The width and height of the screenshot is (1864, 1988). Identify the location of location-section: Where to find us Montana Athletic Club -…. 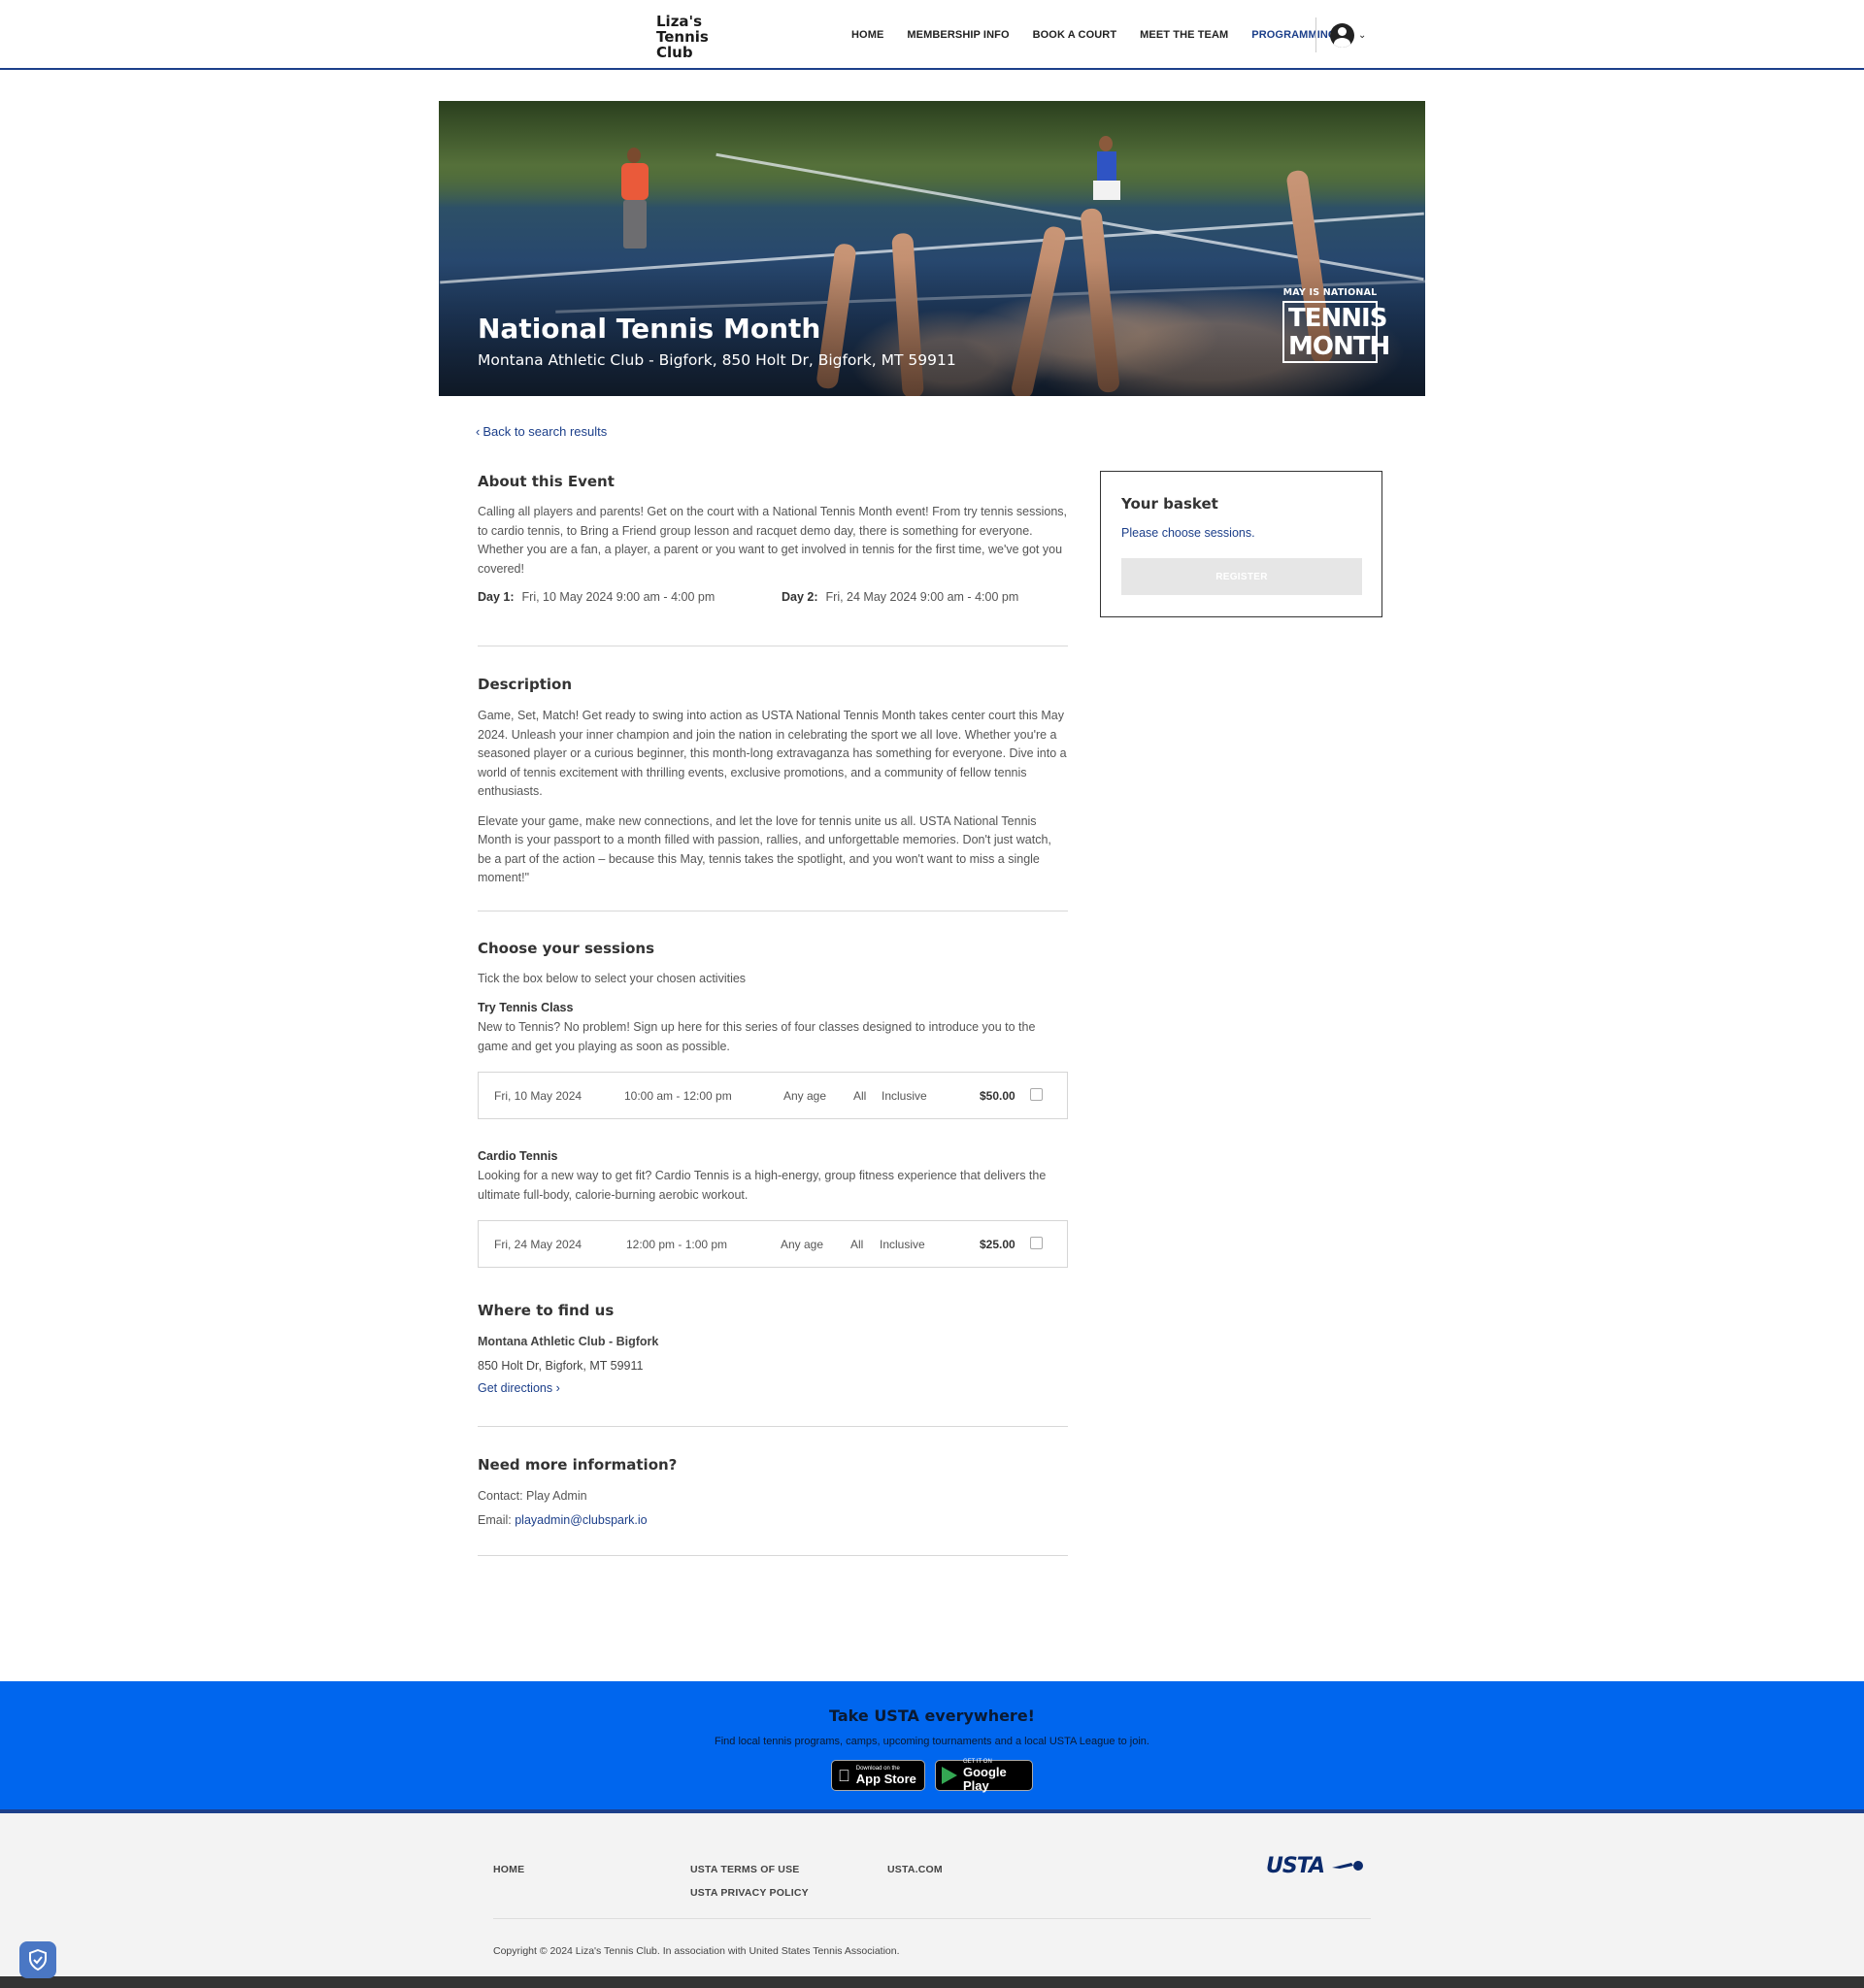
(773, 1350).